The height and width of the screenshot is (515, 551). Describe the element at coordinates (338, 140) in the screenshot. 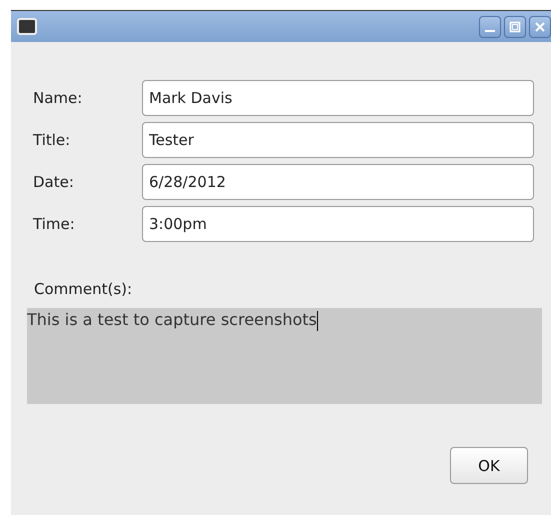

I see `text-field: Tester` at that location.